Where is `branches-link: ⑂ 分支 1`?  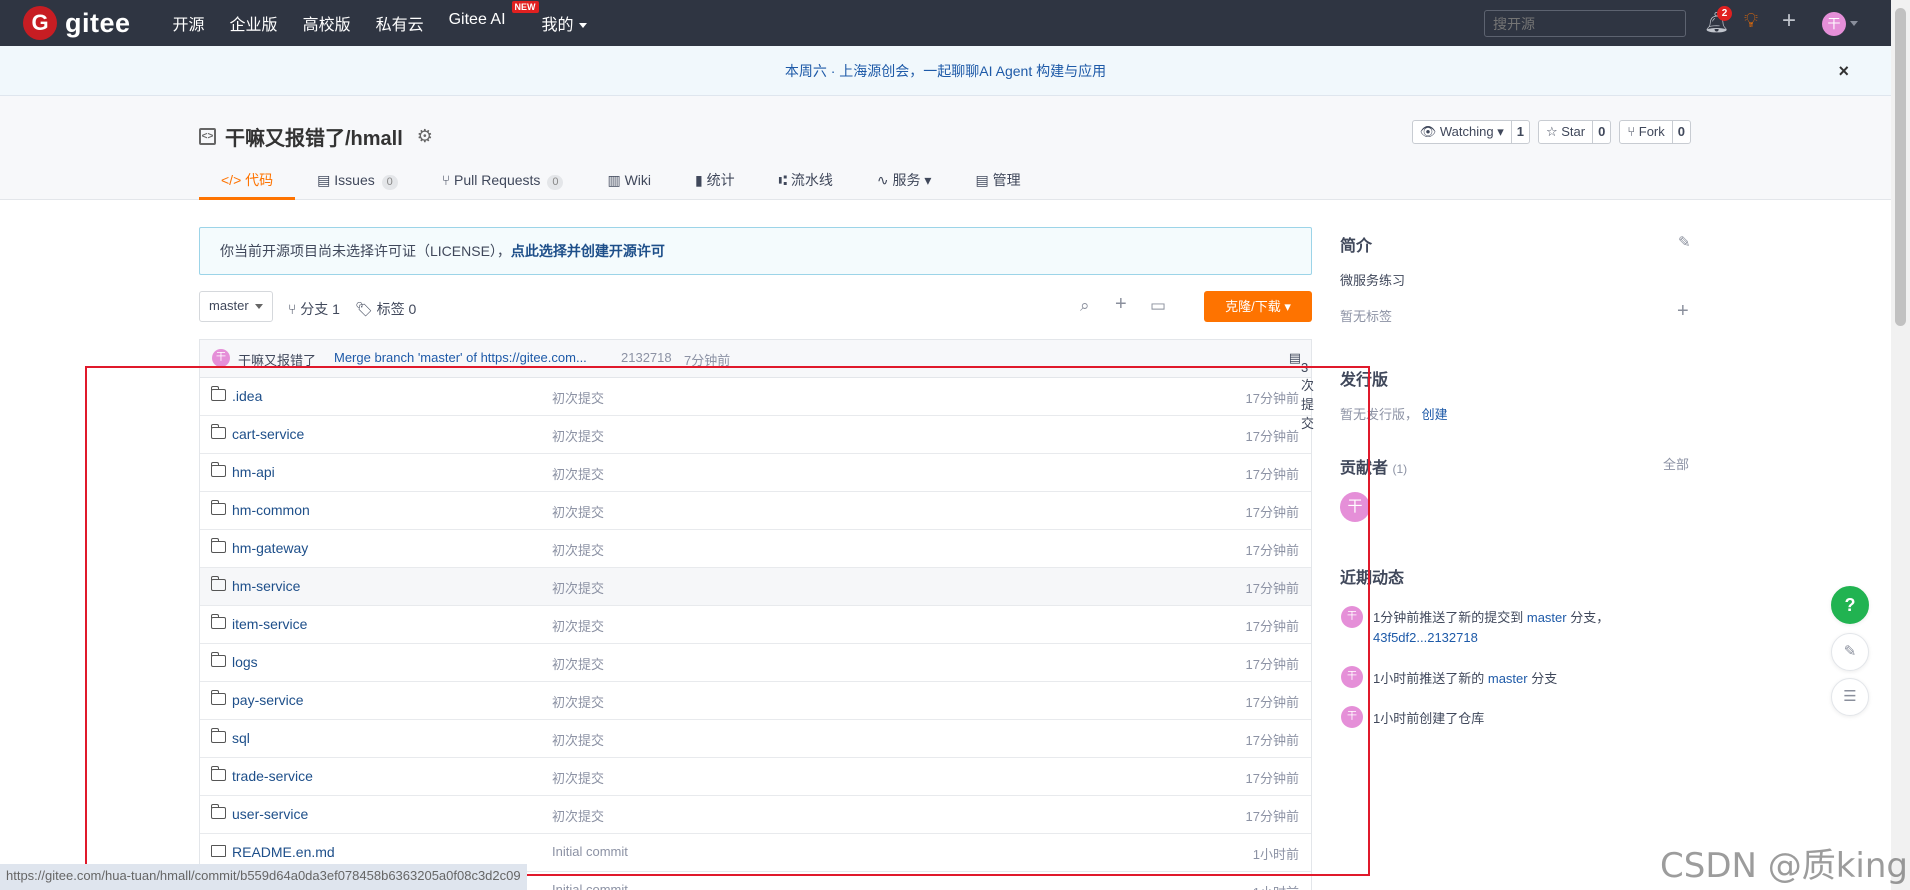
branches-link: ⑂ 分支 1 is located at coordinates (314, 309).